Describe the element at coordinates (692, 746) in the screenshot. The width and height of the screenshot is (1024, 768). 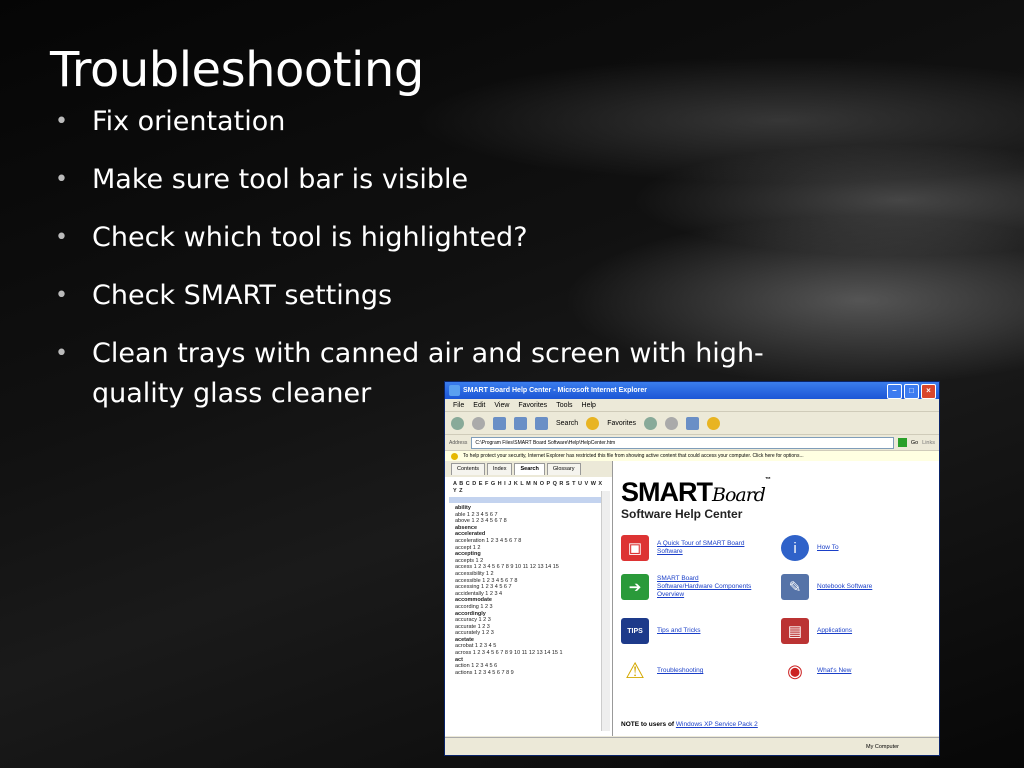
I see `status-bar: My Computer` at that location.